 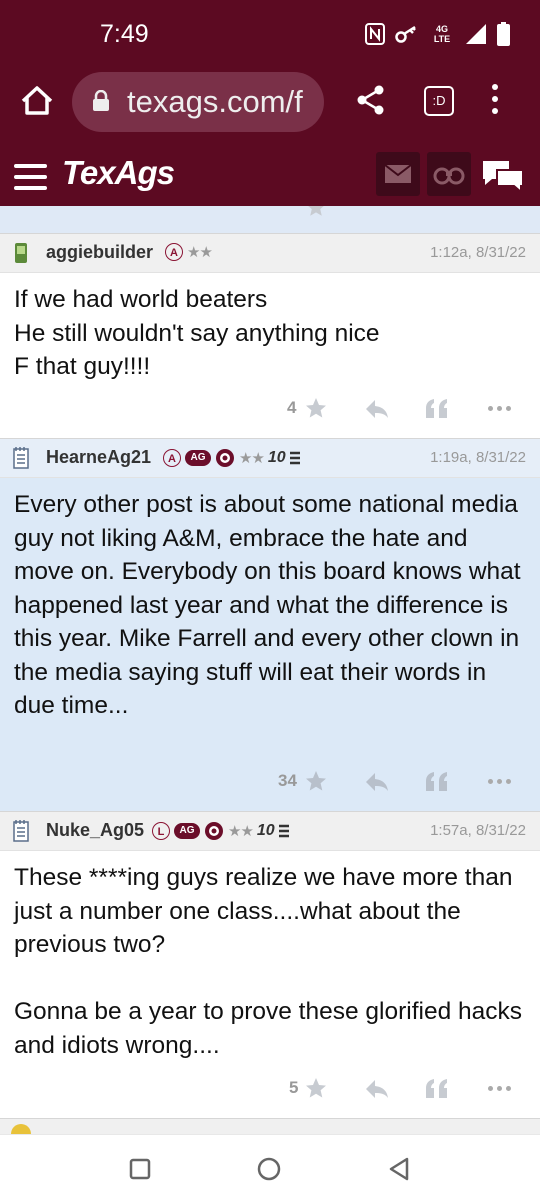 What do you see at coordinates (270, 31) in the screenshot?
I see `status-bar: 7:49 4G LTE` at bounding box center [270, 31].